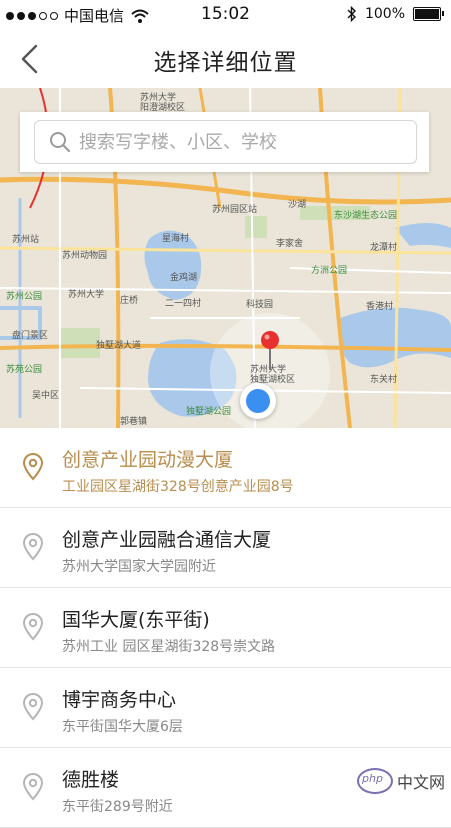  What do you see at coordinates (136, 620) in the screenshot?
I see `result-name: 国华大厦(东平街)` at bounding box center [136, 620].